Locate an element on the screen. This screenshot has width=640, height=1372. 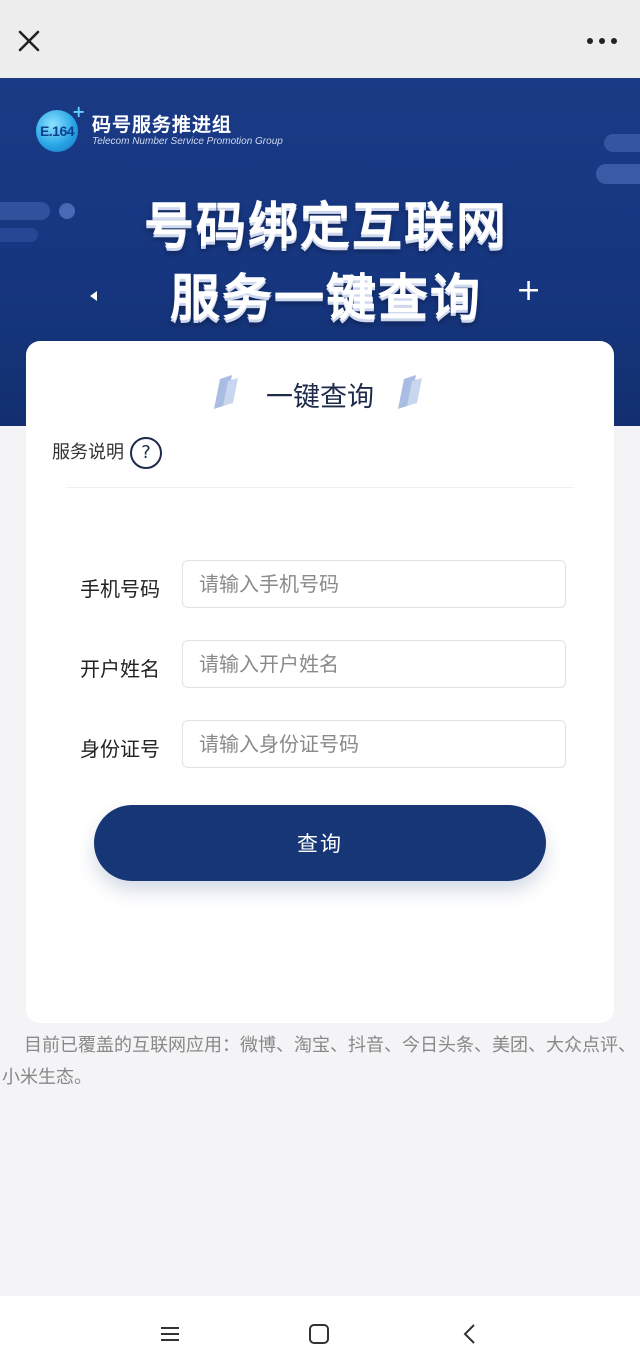
top-bar is located at coordinates (320, 39).